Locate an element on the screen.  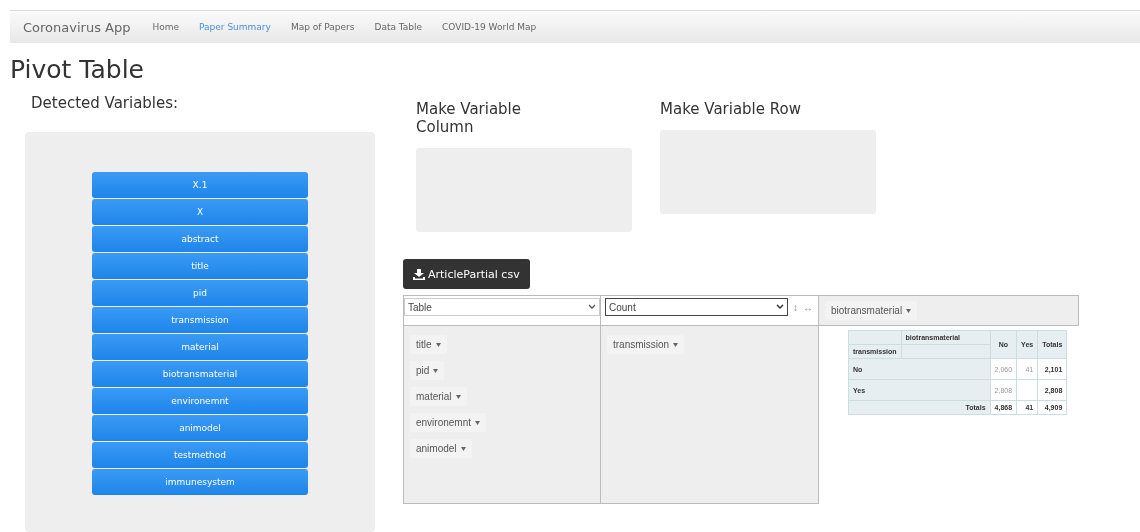
variable-chip: X.1 is located at coordinates (200, 185).